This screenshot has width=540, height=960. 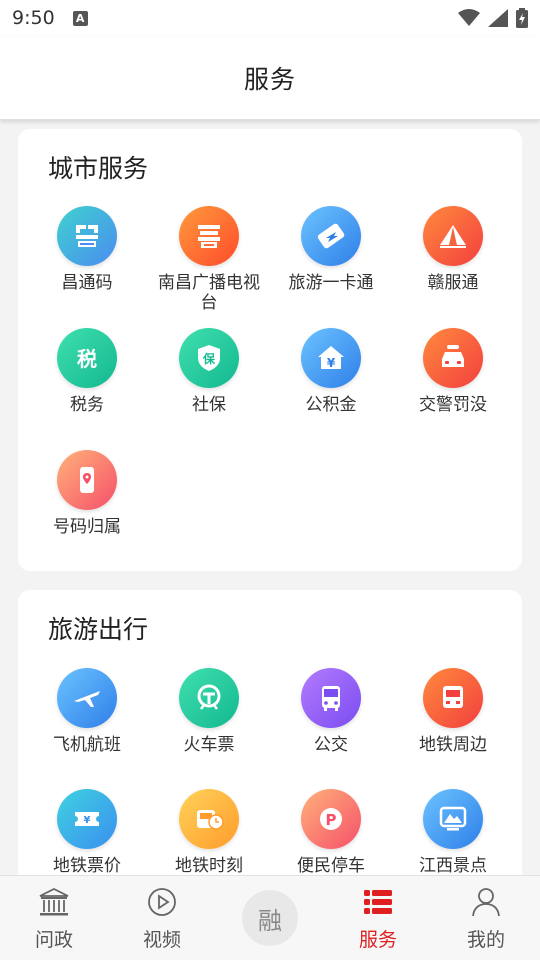 I want to click on housing-fund-icon: ¥, so click(x=331, y=358).